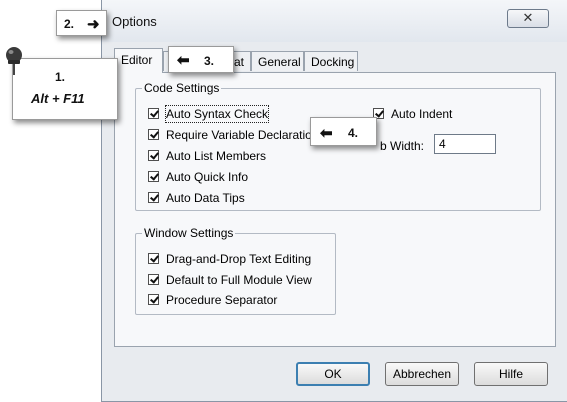 This screenshot has height=402, width=567. Describe the element at coordinates (93, 24) in the screenshot. I see `arrow-right-icon: ➜` at that location.